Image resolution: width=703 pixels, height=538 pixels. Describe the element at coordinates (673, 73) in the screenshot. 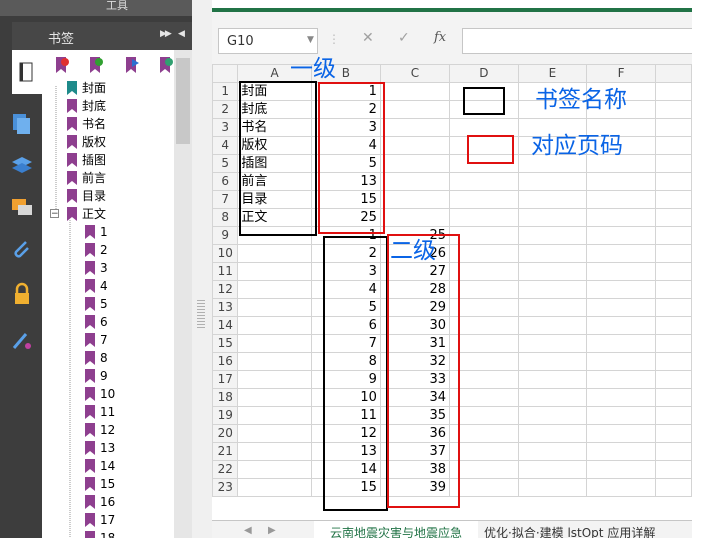

I see `column-header-g` at that location.